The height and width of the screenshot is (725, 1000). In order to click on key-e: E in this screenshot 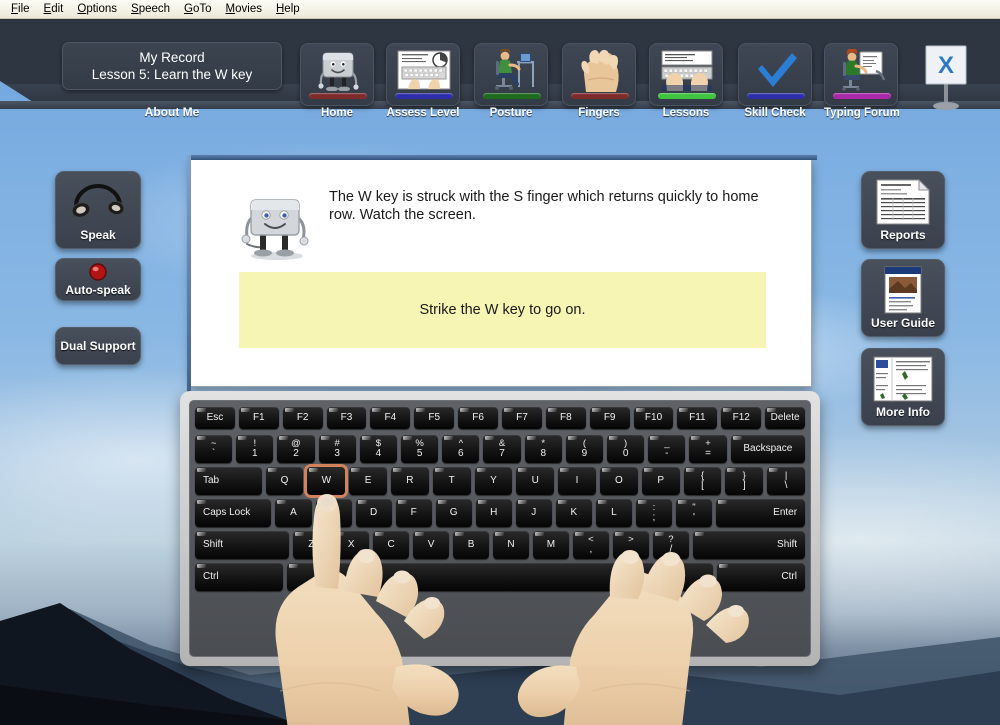, I will do `click(368, 481)`.